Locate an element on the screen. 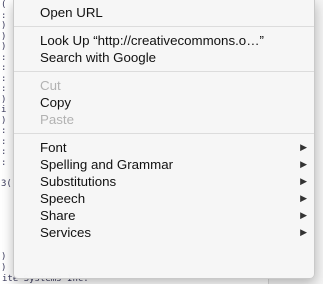 This screenshot has height=284, width=323. menu-item-paste: Paste is located at coordinates (164, 119).